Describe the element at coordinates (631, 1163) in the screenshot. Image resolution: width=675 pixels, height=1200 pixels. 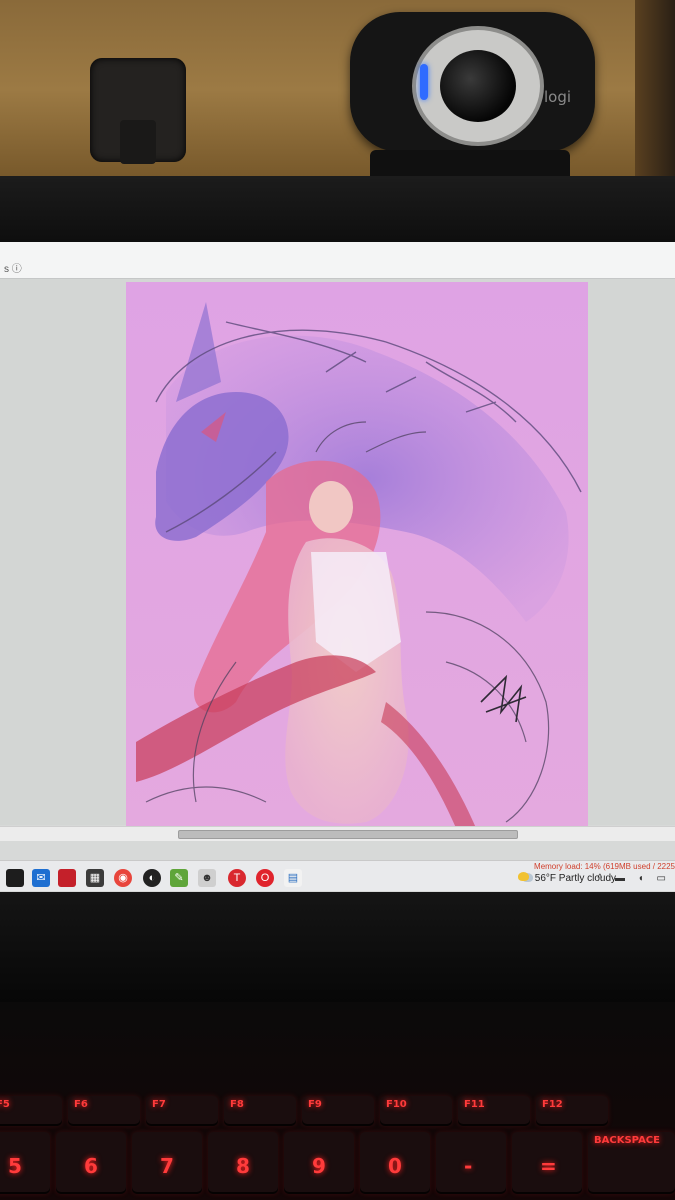
I see `key-backspace: BACKSPACE` at that location.